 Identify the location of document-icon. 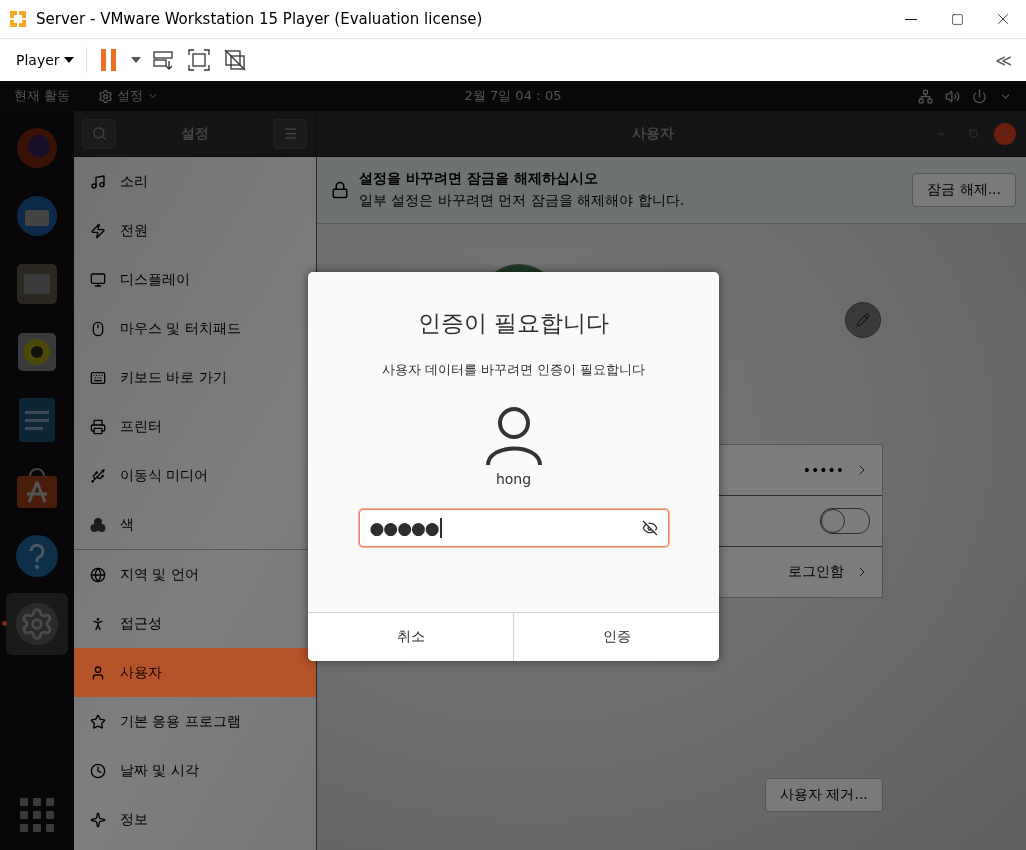
(37, 420).